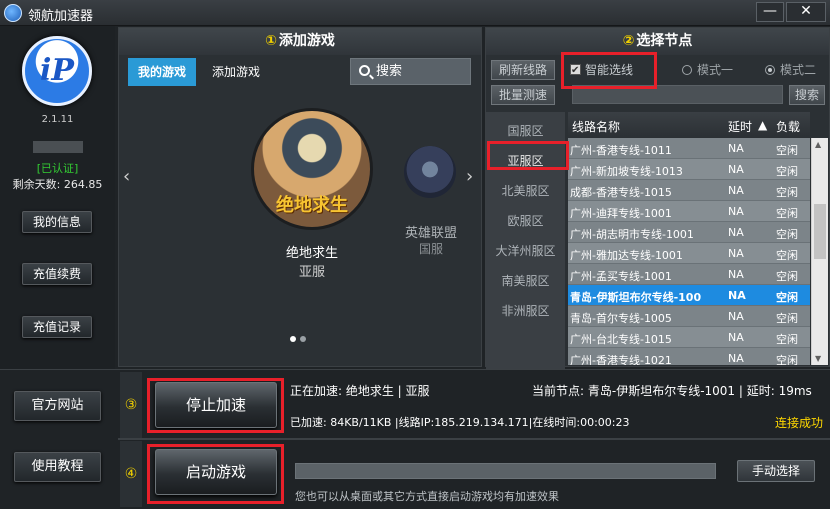 Image resolution: width=830 pixels, height=509 pixels. I want to click on region-item-oceania: 大洋州服区, so click(525, 250).